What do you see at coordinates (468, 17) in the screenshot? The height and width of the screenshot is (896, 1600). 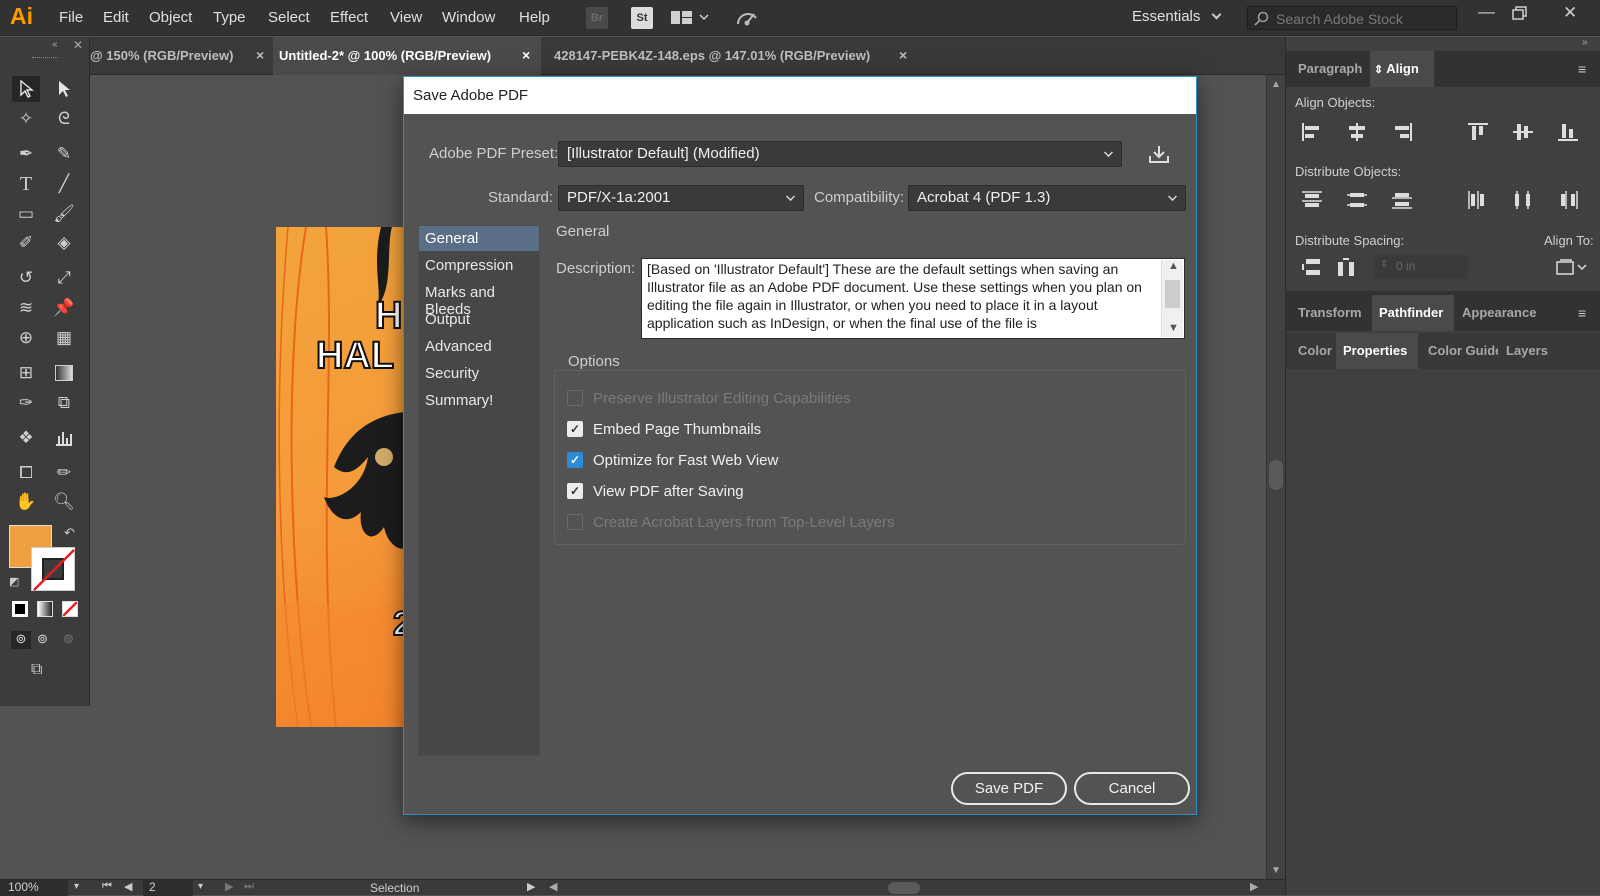 I see `menu-window: Window` at bounding box center [468, 17].